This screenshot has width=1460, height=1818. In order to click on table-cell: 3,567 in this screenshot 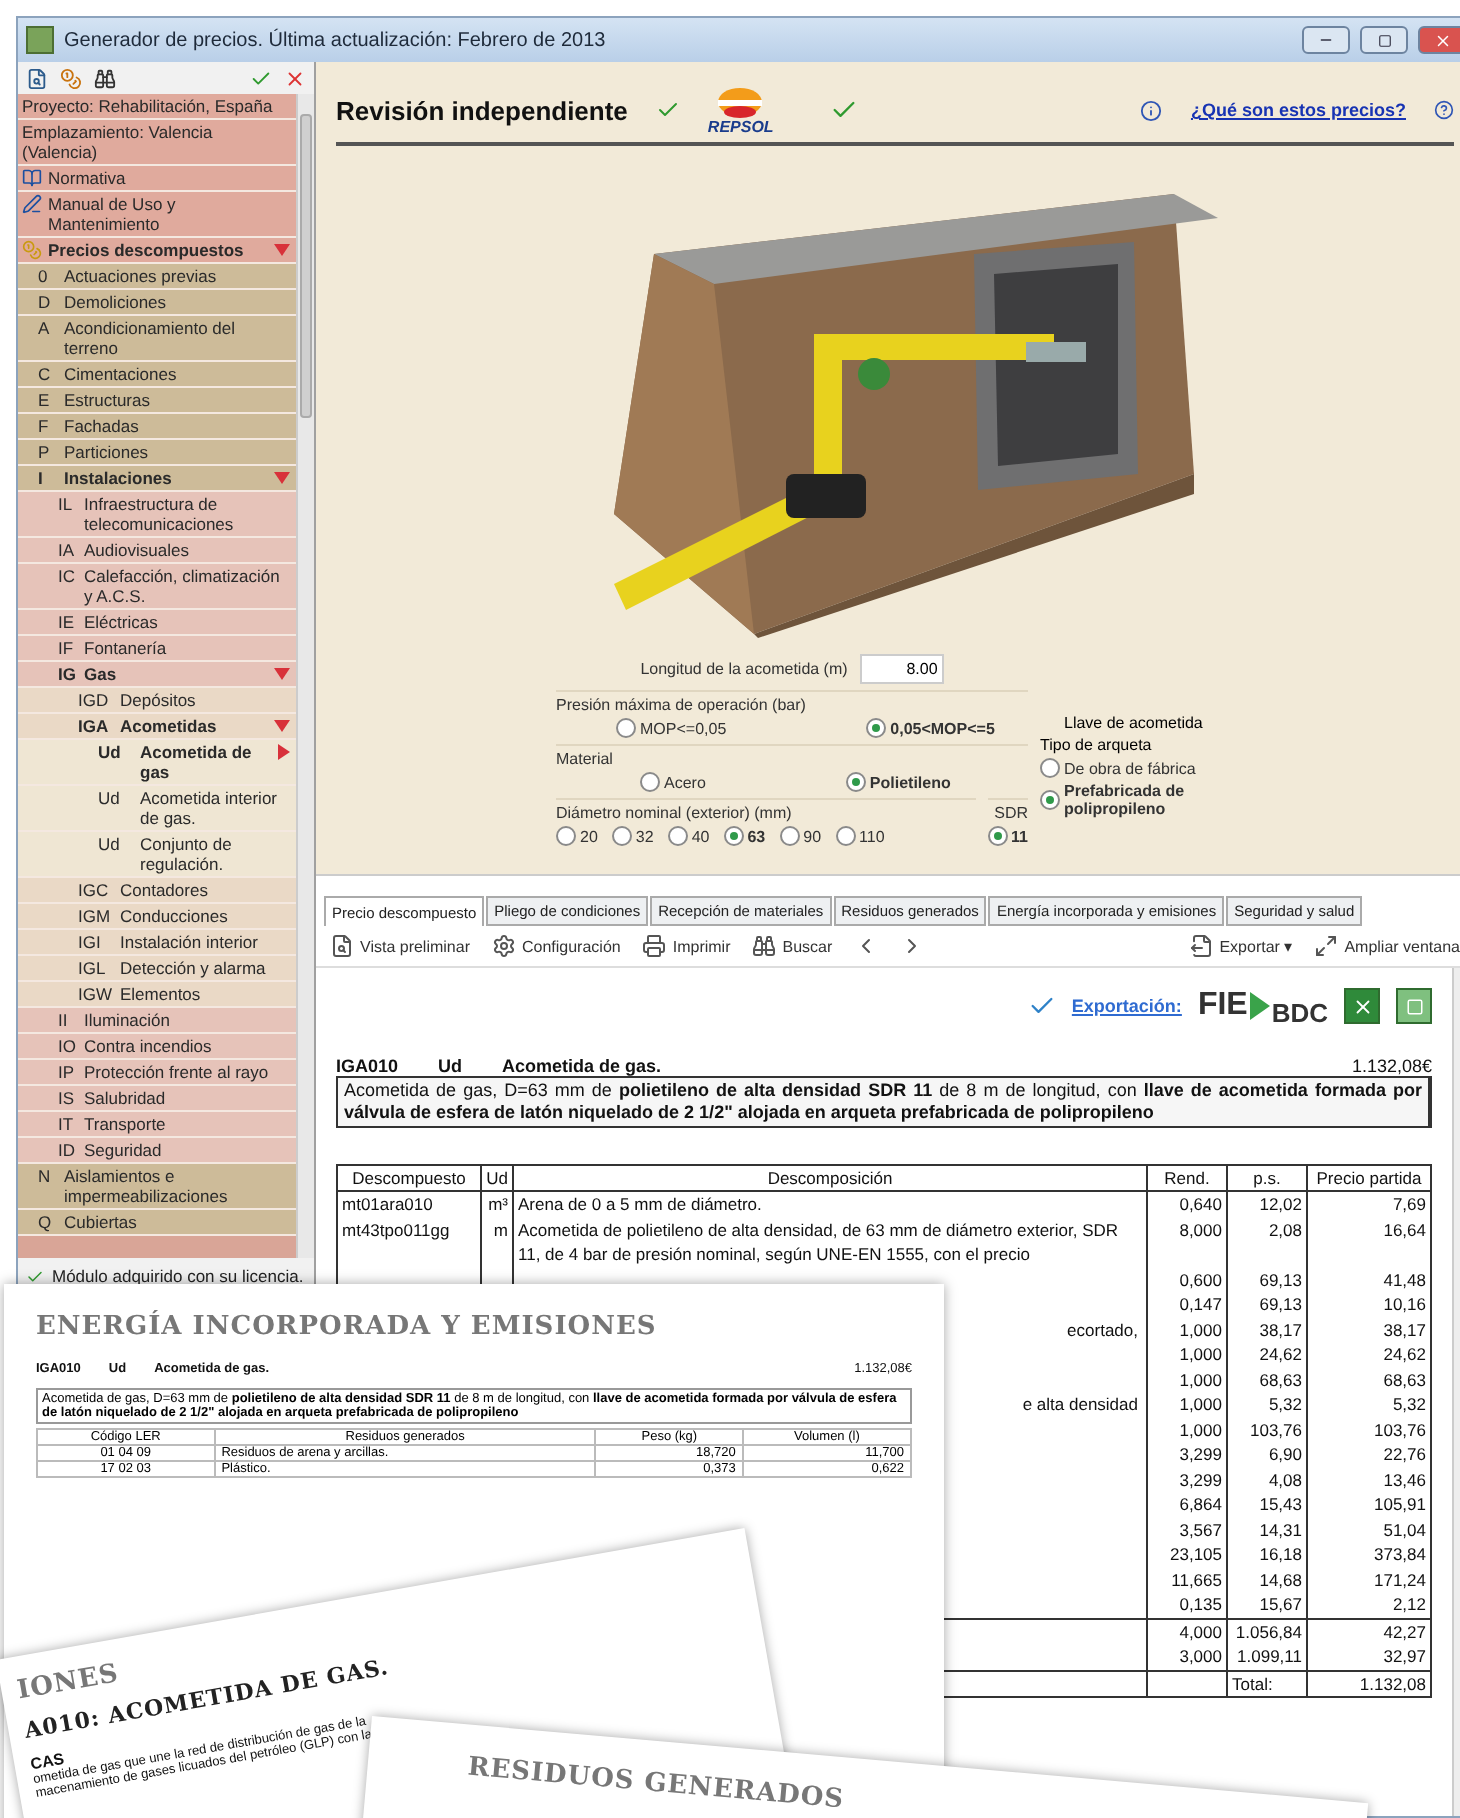, I will do `click(1187, 1529)`.